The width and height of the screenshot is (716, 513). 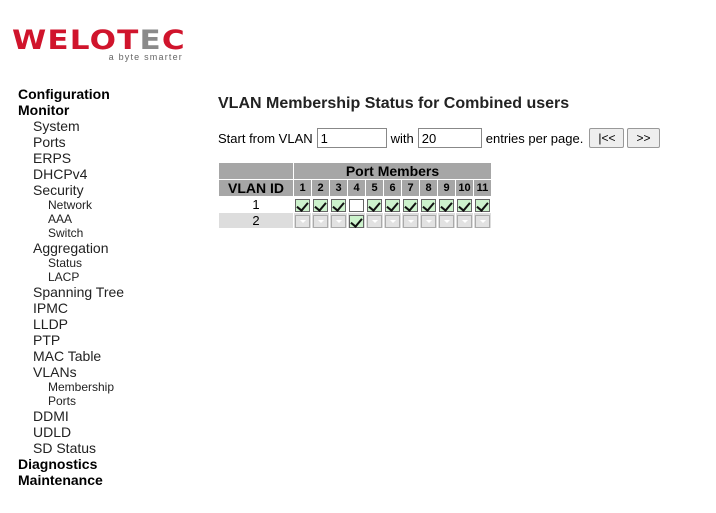 I want to click on nav-maintenance: Maintenance, so click(x=71, y=480).